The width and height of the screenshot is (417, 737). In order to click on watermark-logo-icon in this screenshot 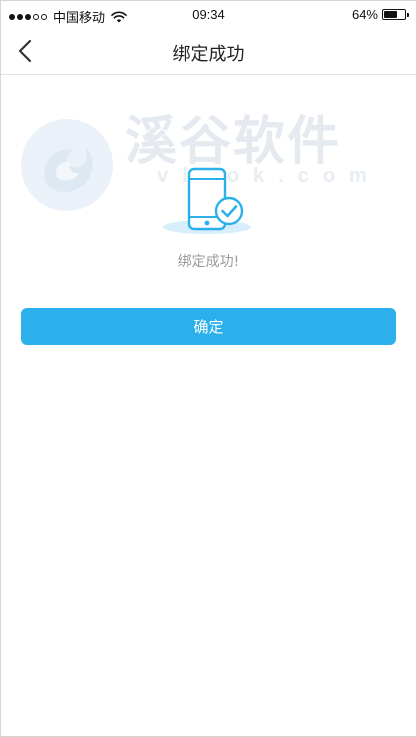, I will do `click(67, 165)`.